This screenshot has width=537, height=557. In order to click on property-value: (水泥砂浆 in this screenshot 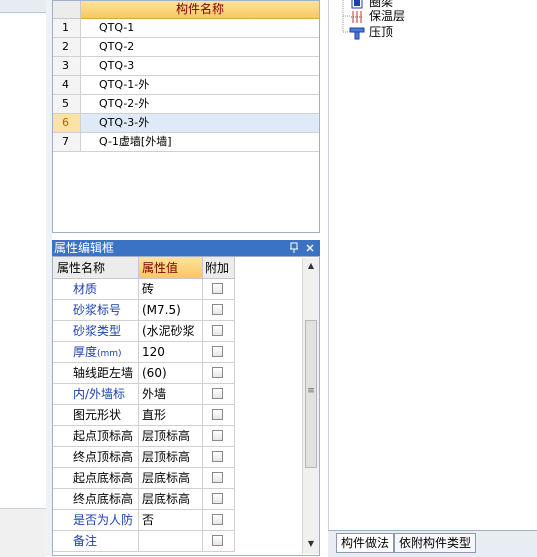, I will do `click(171, 331)`.